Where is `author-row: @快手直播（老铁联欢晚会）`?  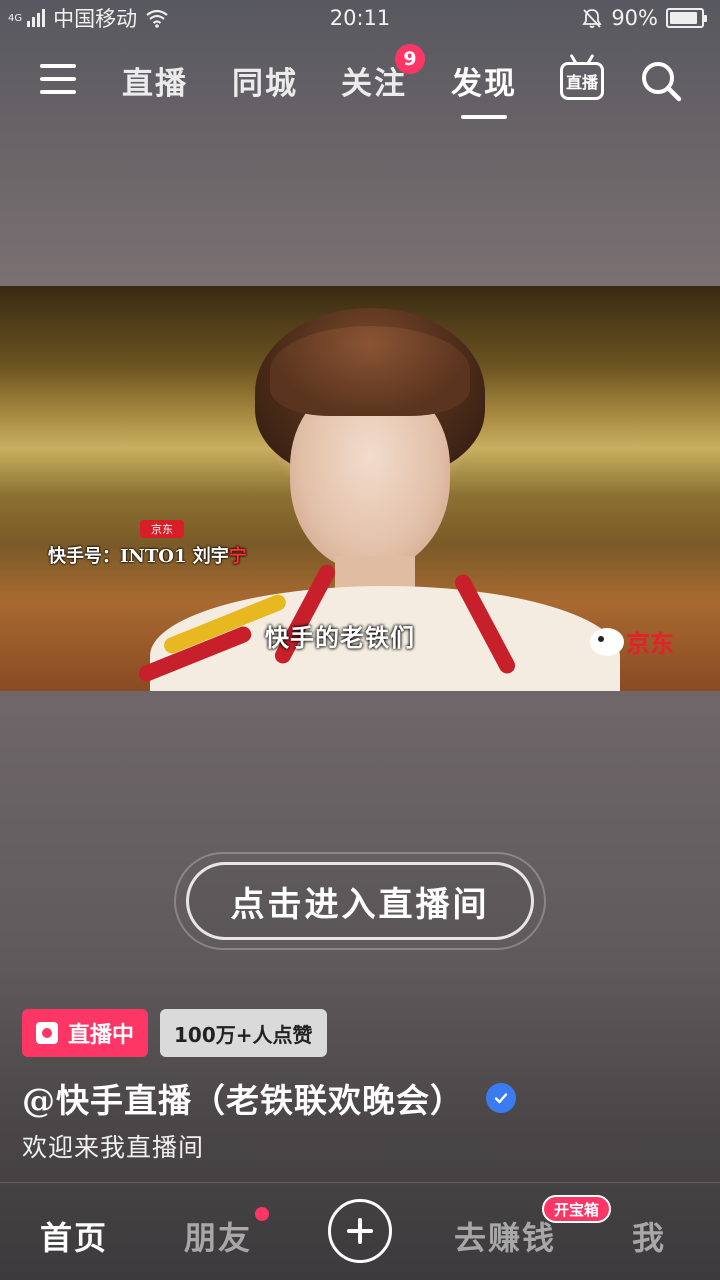 author-row: @快手直播（老铁联欢晚会） is located at coordinates (269, 1098).